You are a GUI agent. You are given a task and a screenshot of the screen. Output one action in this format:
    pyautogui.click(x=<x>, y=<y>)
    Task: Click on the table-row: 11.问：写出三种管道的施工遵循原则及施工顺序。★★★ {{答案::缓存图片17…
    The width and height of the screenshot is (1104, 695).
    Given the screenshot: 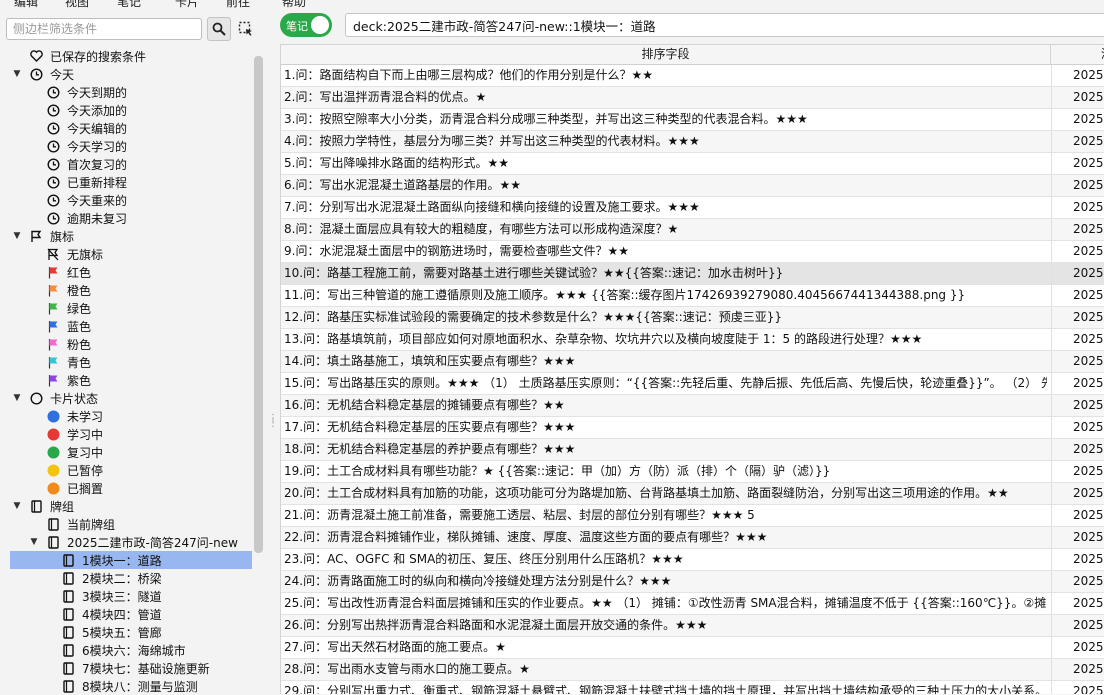 What is the action you would take?
    pyautogui.click(x=692, y=296)
    